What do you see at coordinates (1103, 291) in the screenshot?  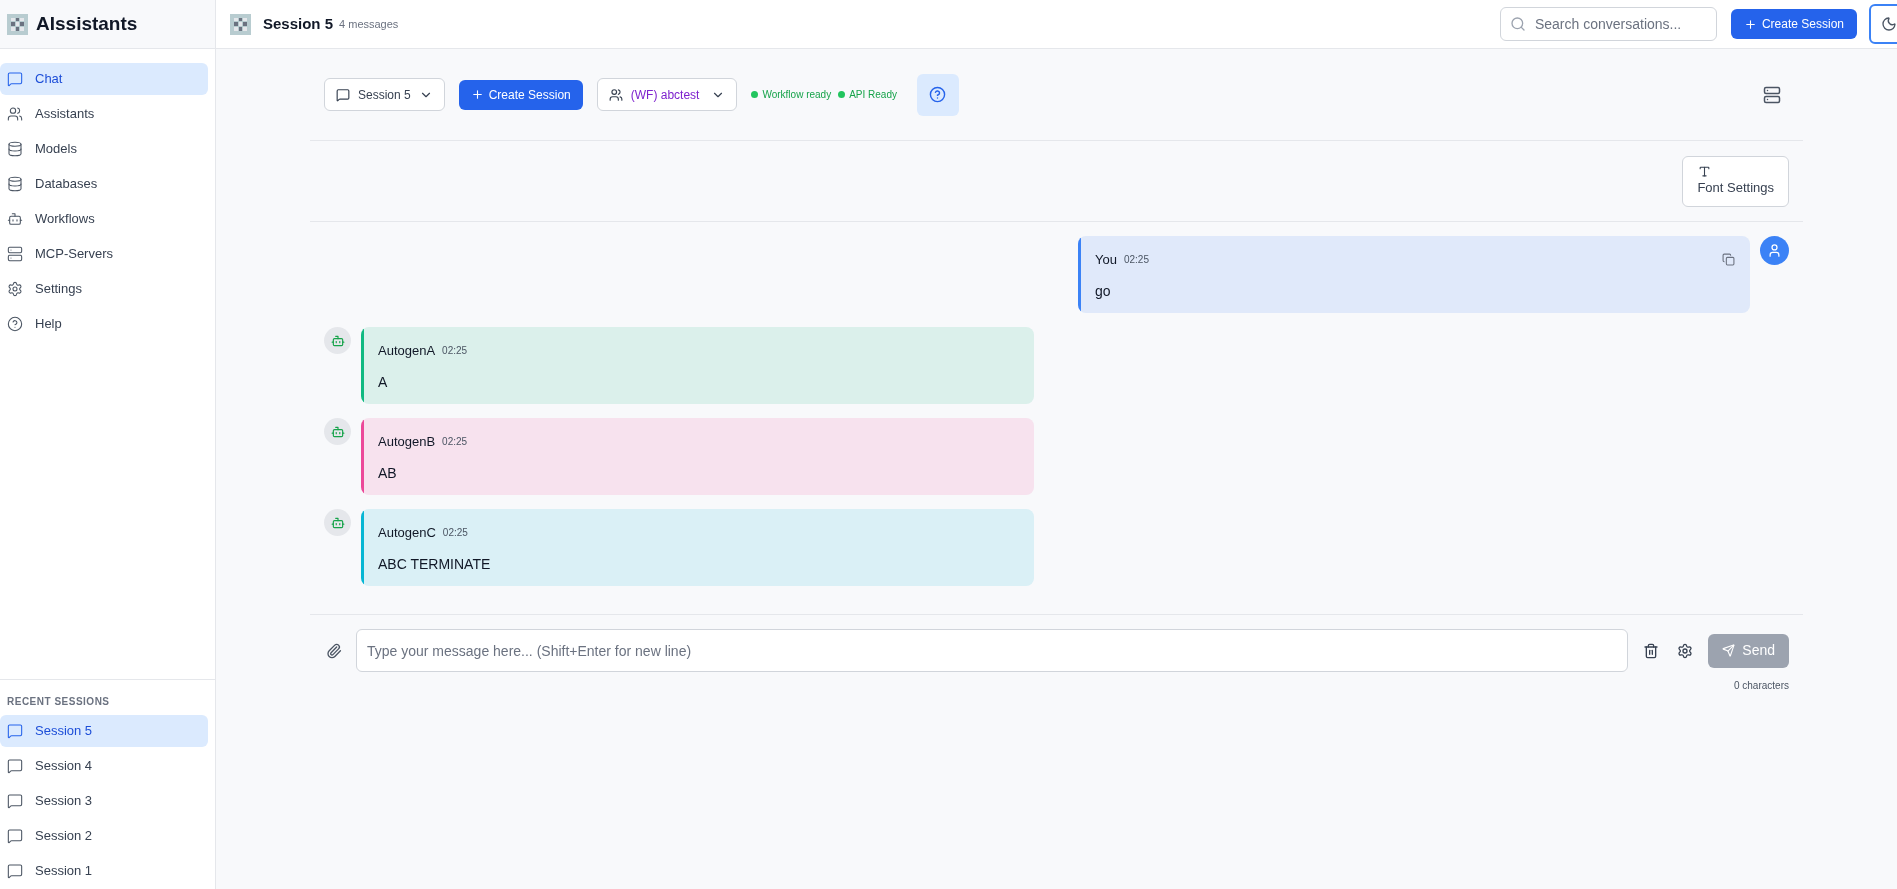 I see `message-text: go` at bounding box center [1103, 291].